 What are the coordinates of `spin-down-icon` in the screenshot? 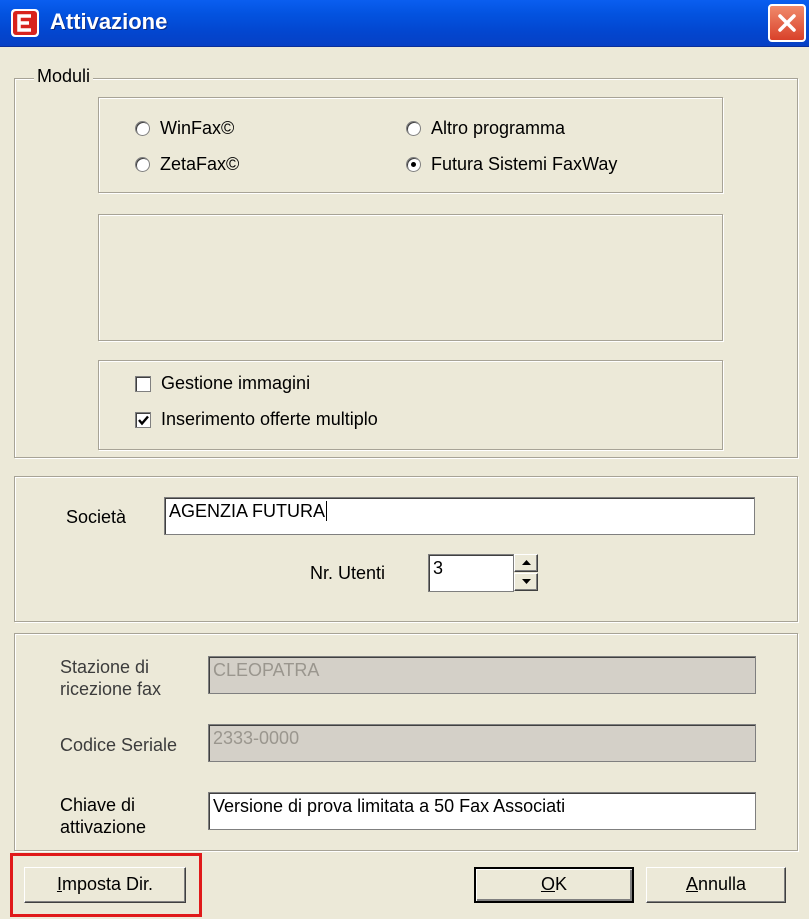 It's located at (526, 581).